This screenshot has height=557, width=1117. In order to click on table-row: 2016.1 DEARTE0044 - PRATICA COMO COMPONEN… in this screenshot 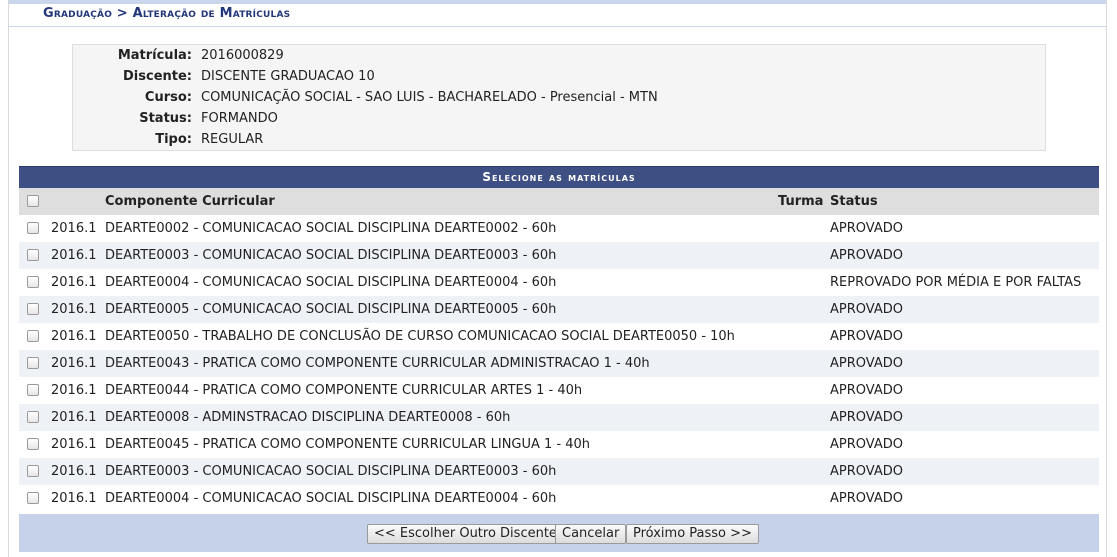, I will do `click(559, 390)`.